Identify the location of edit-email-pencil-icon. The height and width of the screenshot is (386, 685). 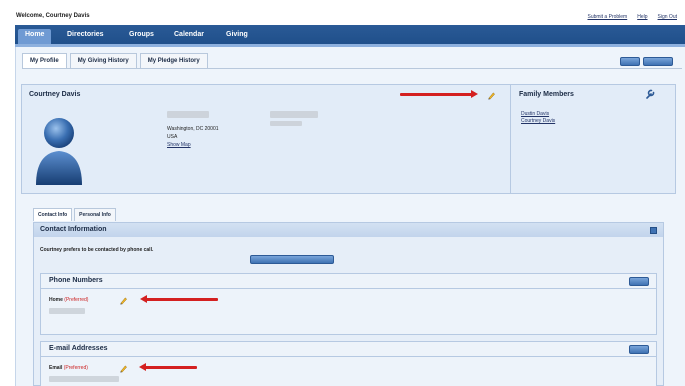
(123, 368).